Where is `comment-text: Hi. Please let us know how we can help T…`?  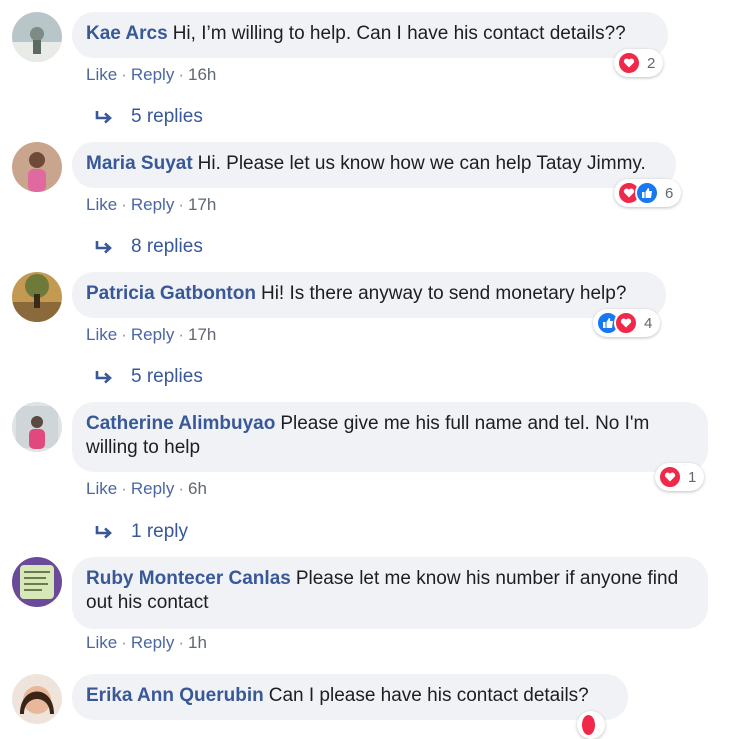 comment-text: Hi. Please let us know how we can help T… is located at coordinates (421, 163).